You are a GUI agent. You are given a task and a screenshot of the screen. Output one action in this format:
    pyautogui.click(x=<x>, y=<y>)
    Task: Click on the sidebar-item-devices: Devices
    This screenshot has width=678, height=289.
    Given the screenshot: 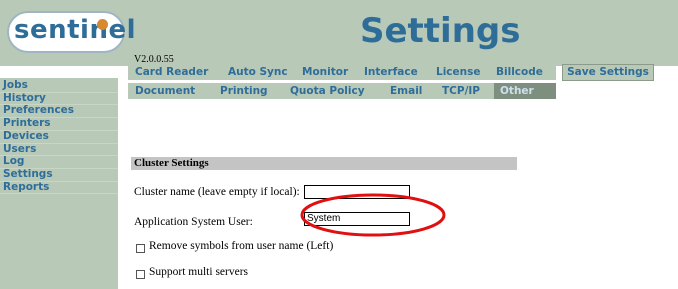 What is the action you would take?
    pyautogui.click(x=59, y=137)
    